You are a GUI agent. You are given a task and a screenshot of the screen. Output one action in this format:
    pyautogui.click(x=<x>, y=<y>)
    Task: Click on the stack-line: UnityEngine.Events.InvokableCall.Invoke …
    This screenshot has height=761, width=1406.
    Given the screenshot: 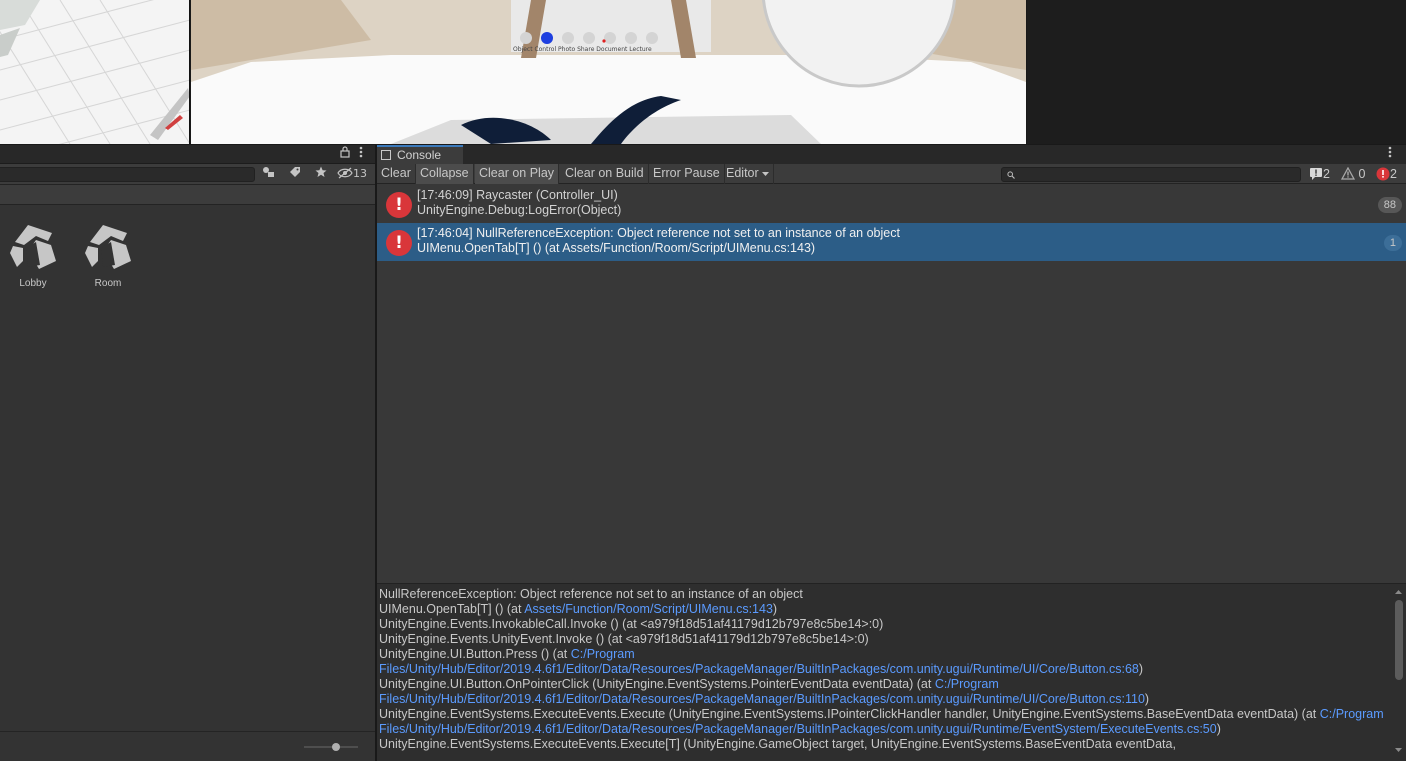 What is the action you would take?
    pyautogui.click(x=631, y=624)
    